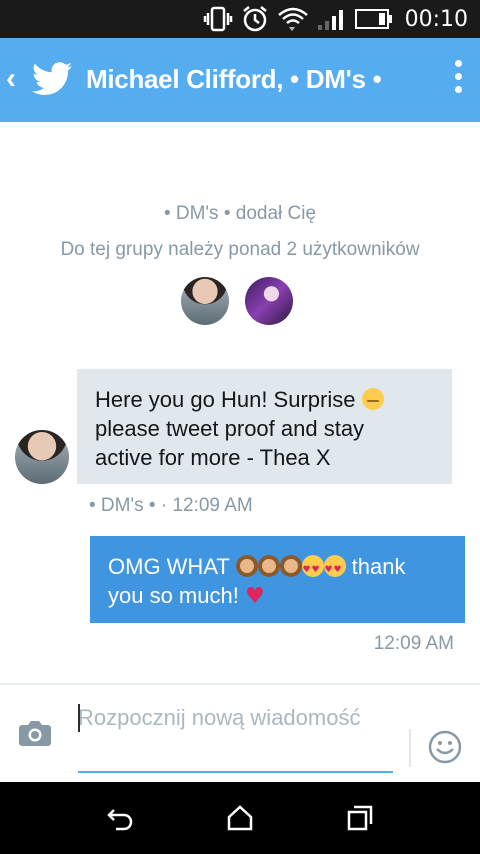  What do you see at coordinates (240, 249) in the screenshot?
I see `group-members-notice: Do tej grupy należy ponad 2 użytkowników` at bounding box center [240, 249].